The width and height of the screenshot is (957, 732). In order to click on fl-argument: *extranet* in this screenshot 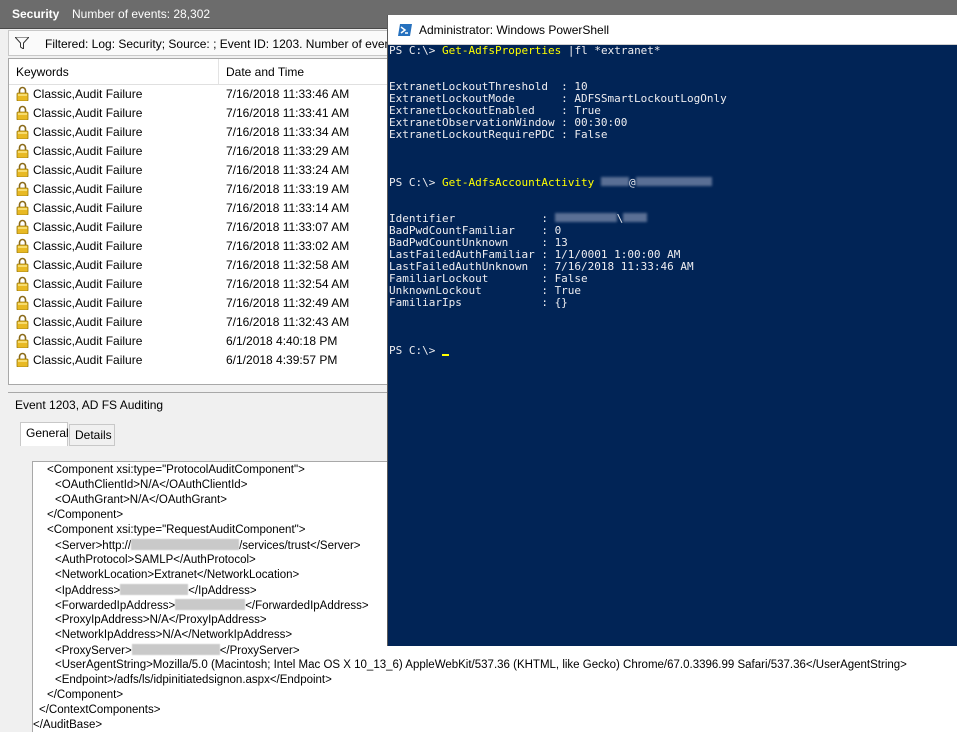, I will do `click(627, 50)`.